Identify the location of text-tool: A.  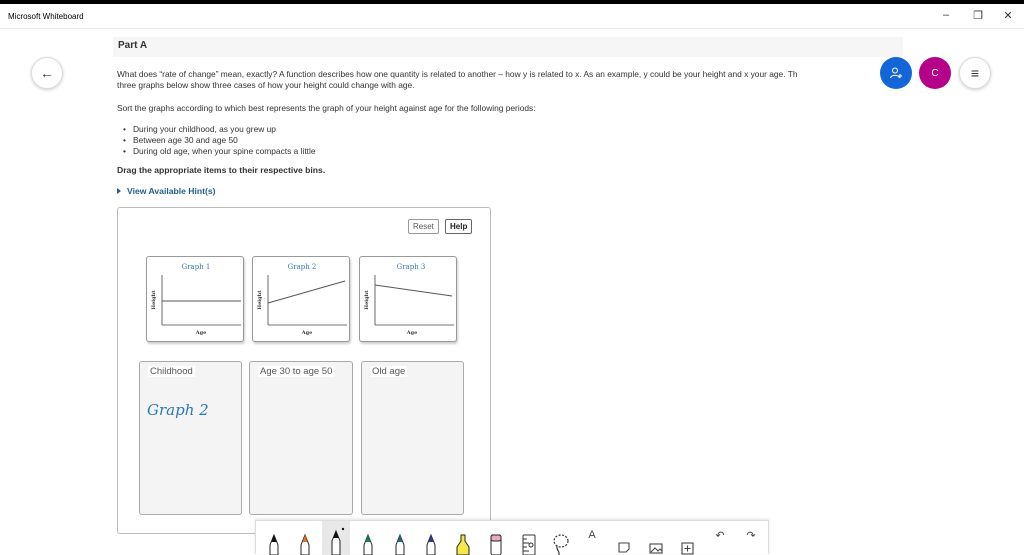
(592, 538).